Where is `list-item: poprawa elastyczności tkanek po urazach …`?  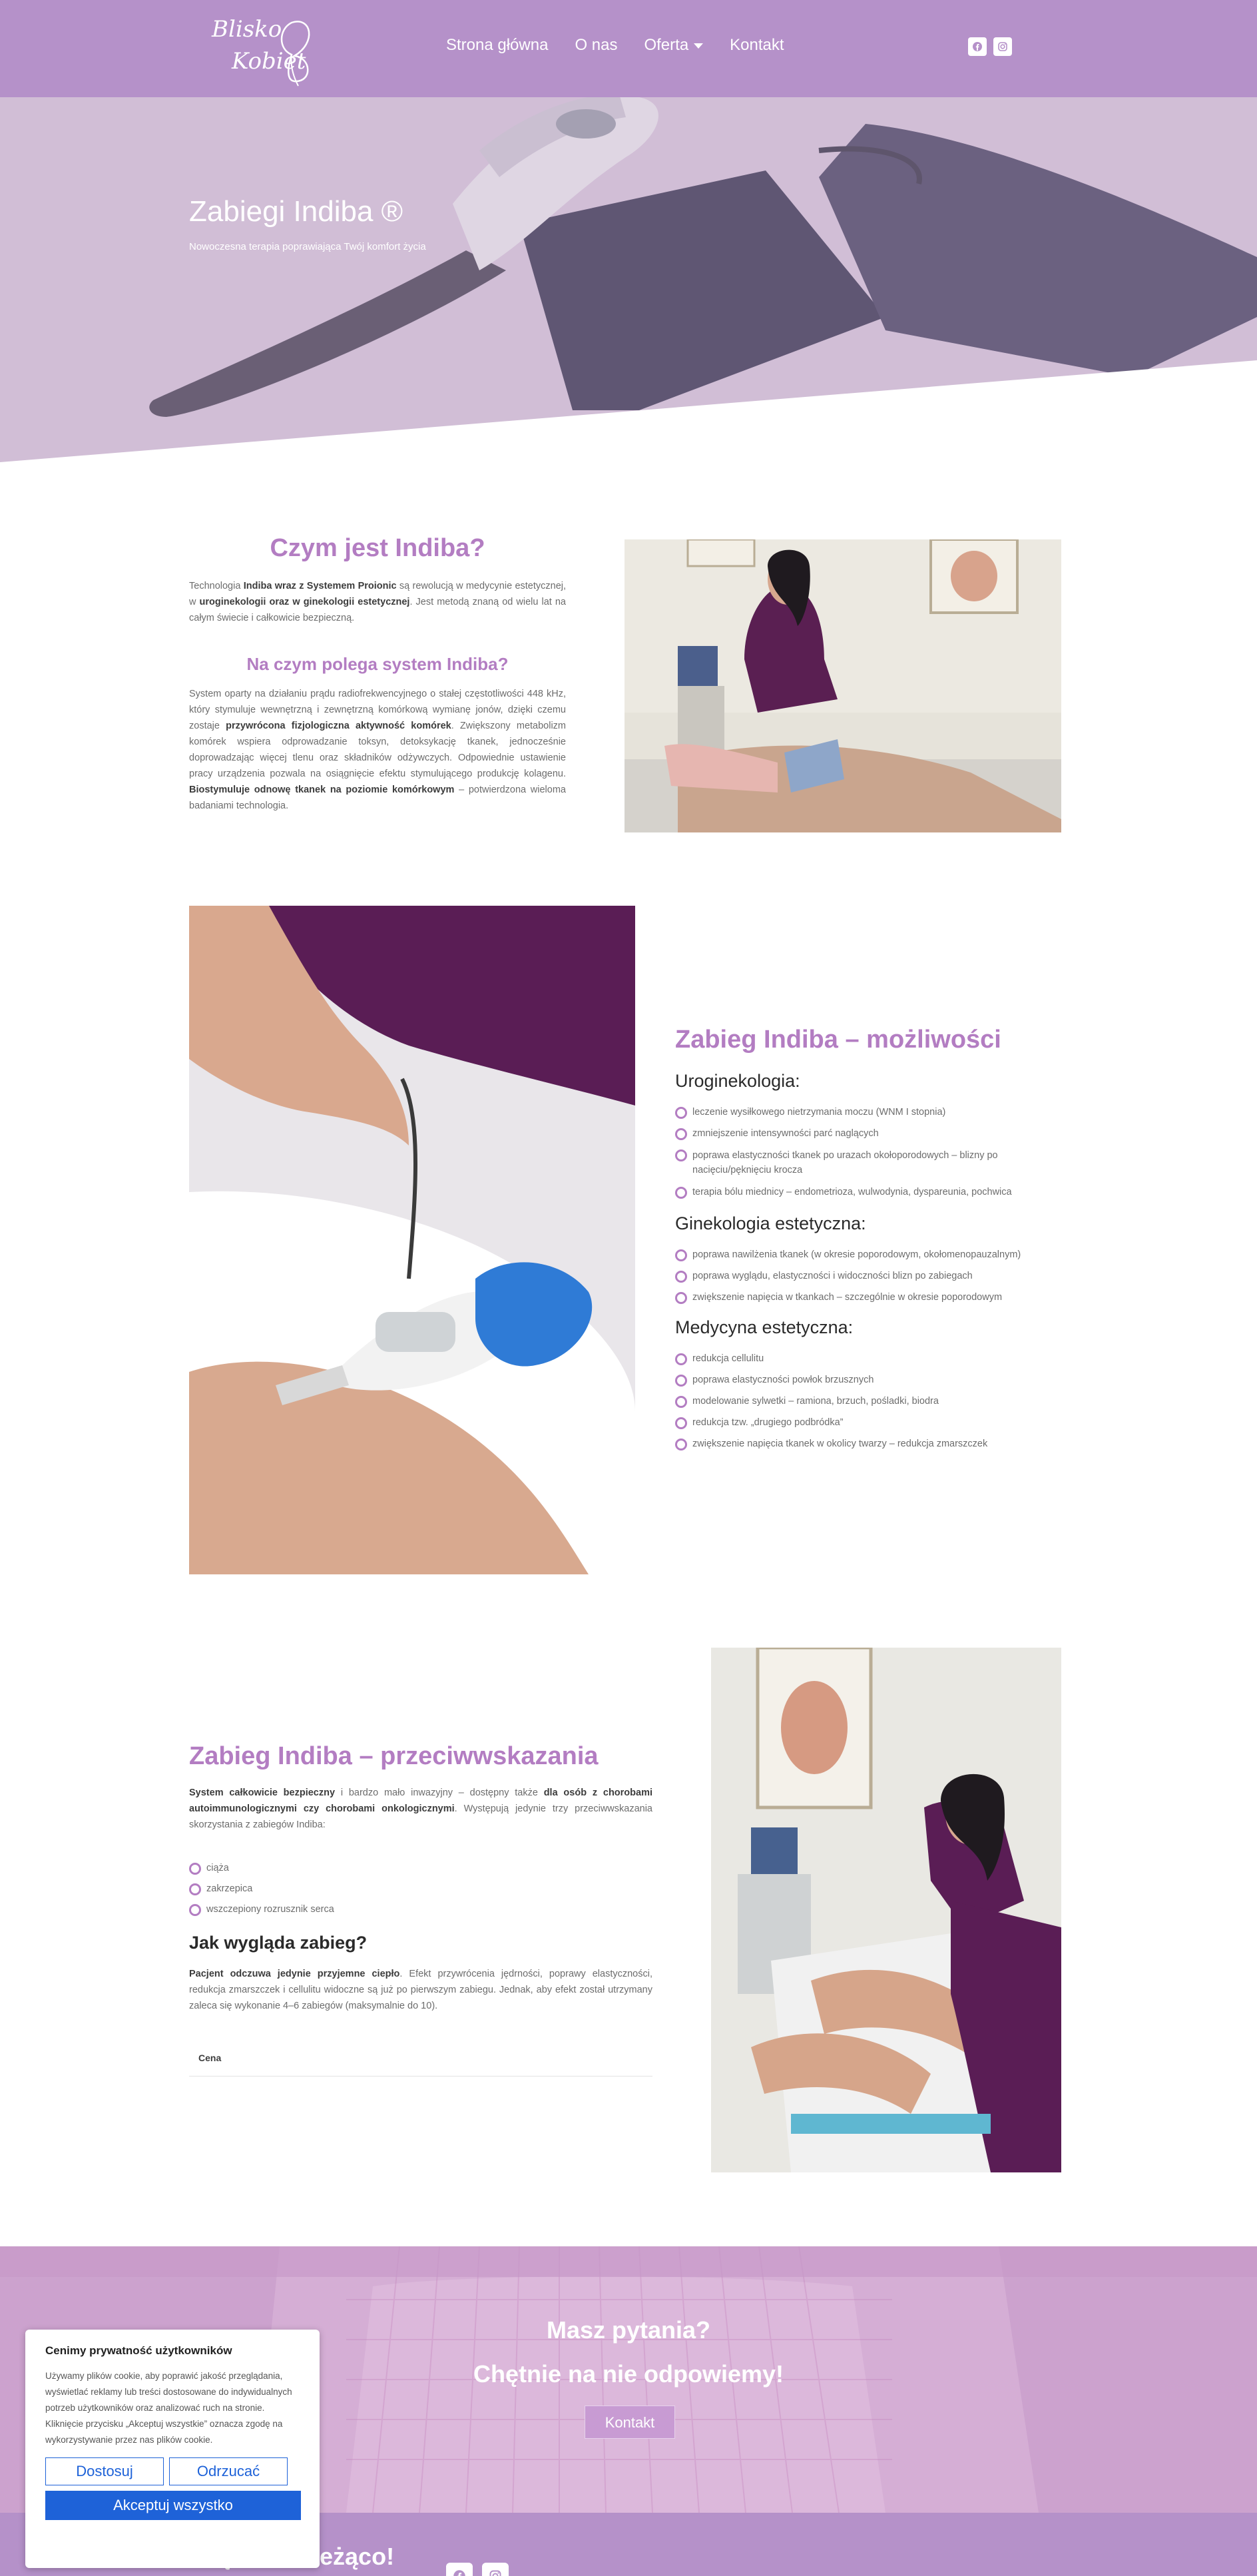 list-item: poprawa elastyczności tkanek po urazach … is located at coordinates (862, 1162).